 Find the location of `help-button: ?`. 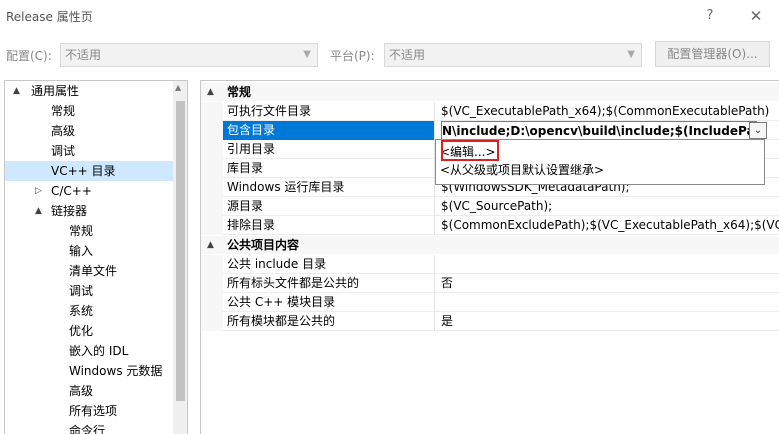

help-button: ? is located at coordinates (710, 16).